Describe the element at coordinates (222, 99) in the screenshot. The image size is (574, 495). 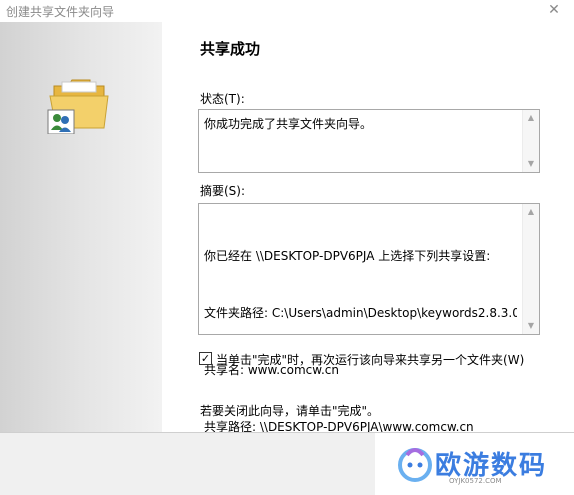
I see `status-label: 状态(T):` at that location.